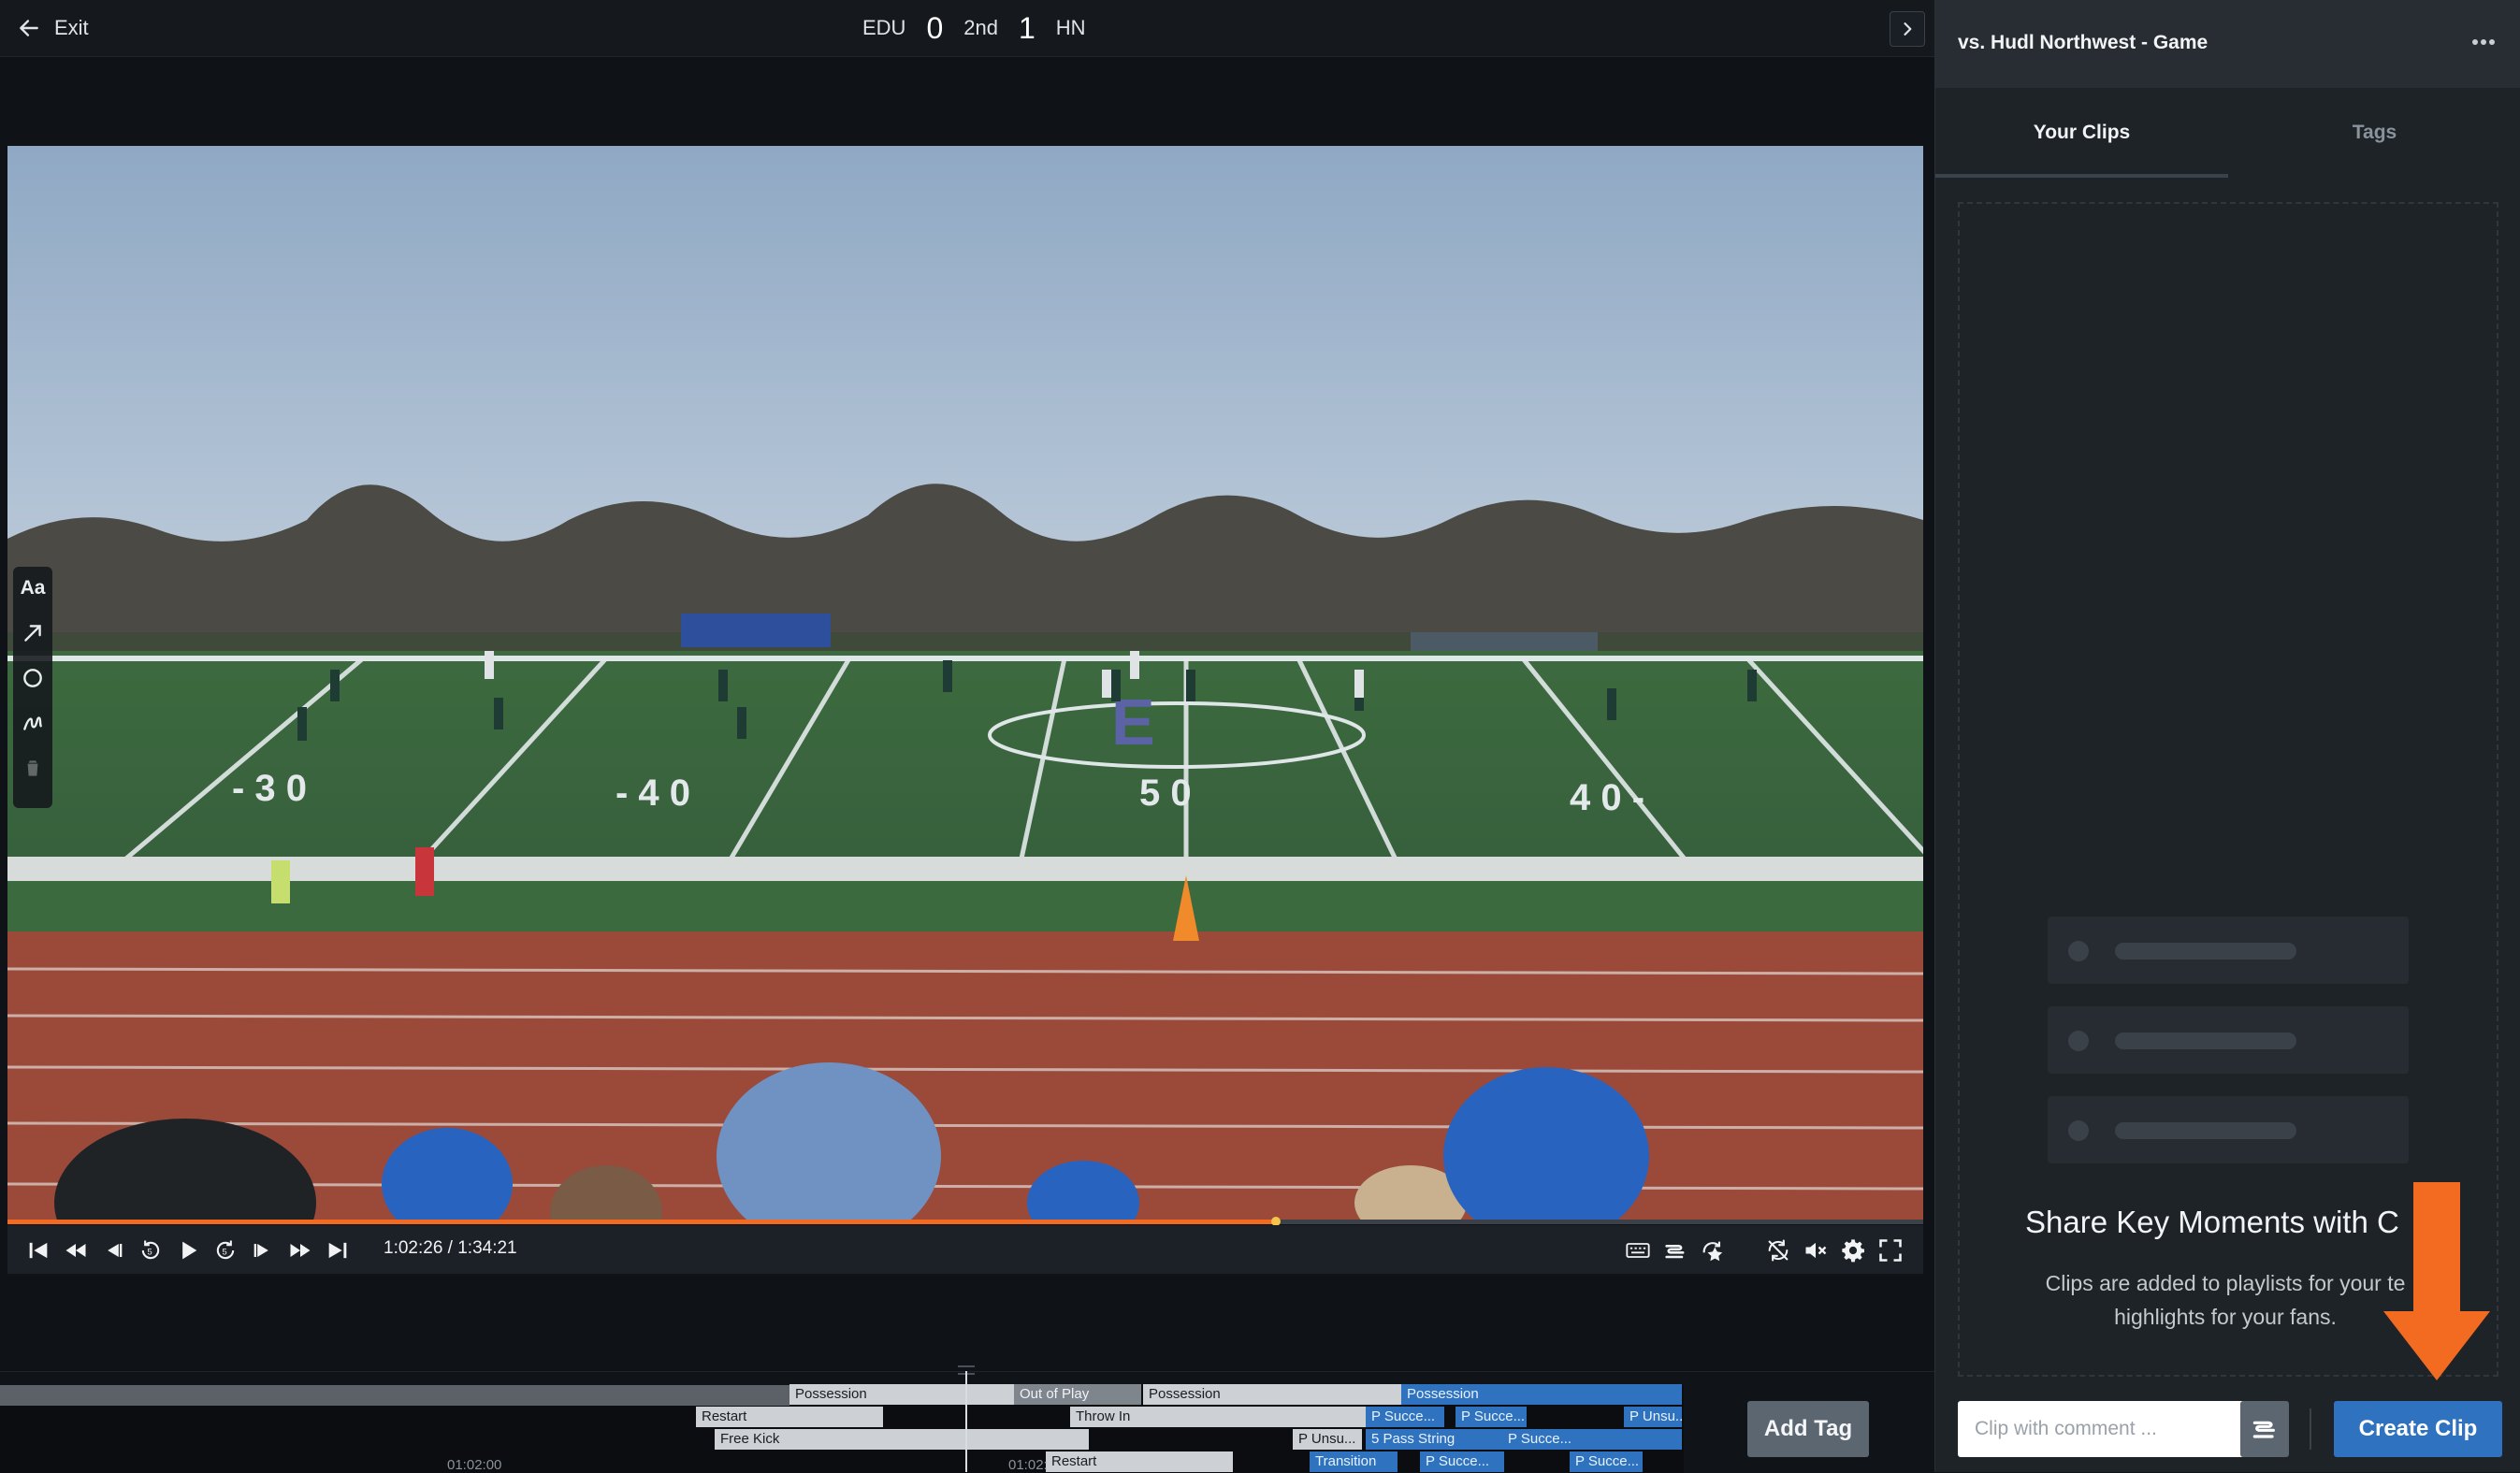 This screenshot has height=1473, width=2520. I want to click on gear-icon, so click(1854, 1251).